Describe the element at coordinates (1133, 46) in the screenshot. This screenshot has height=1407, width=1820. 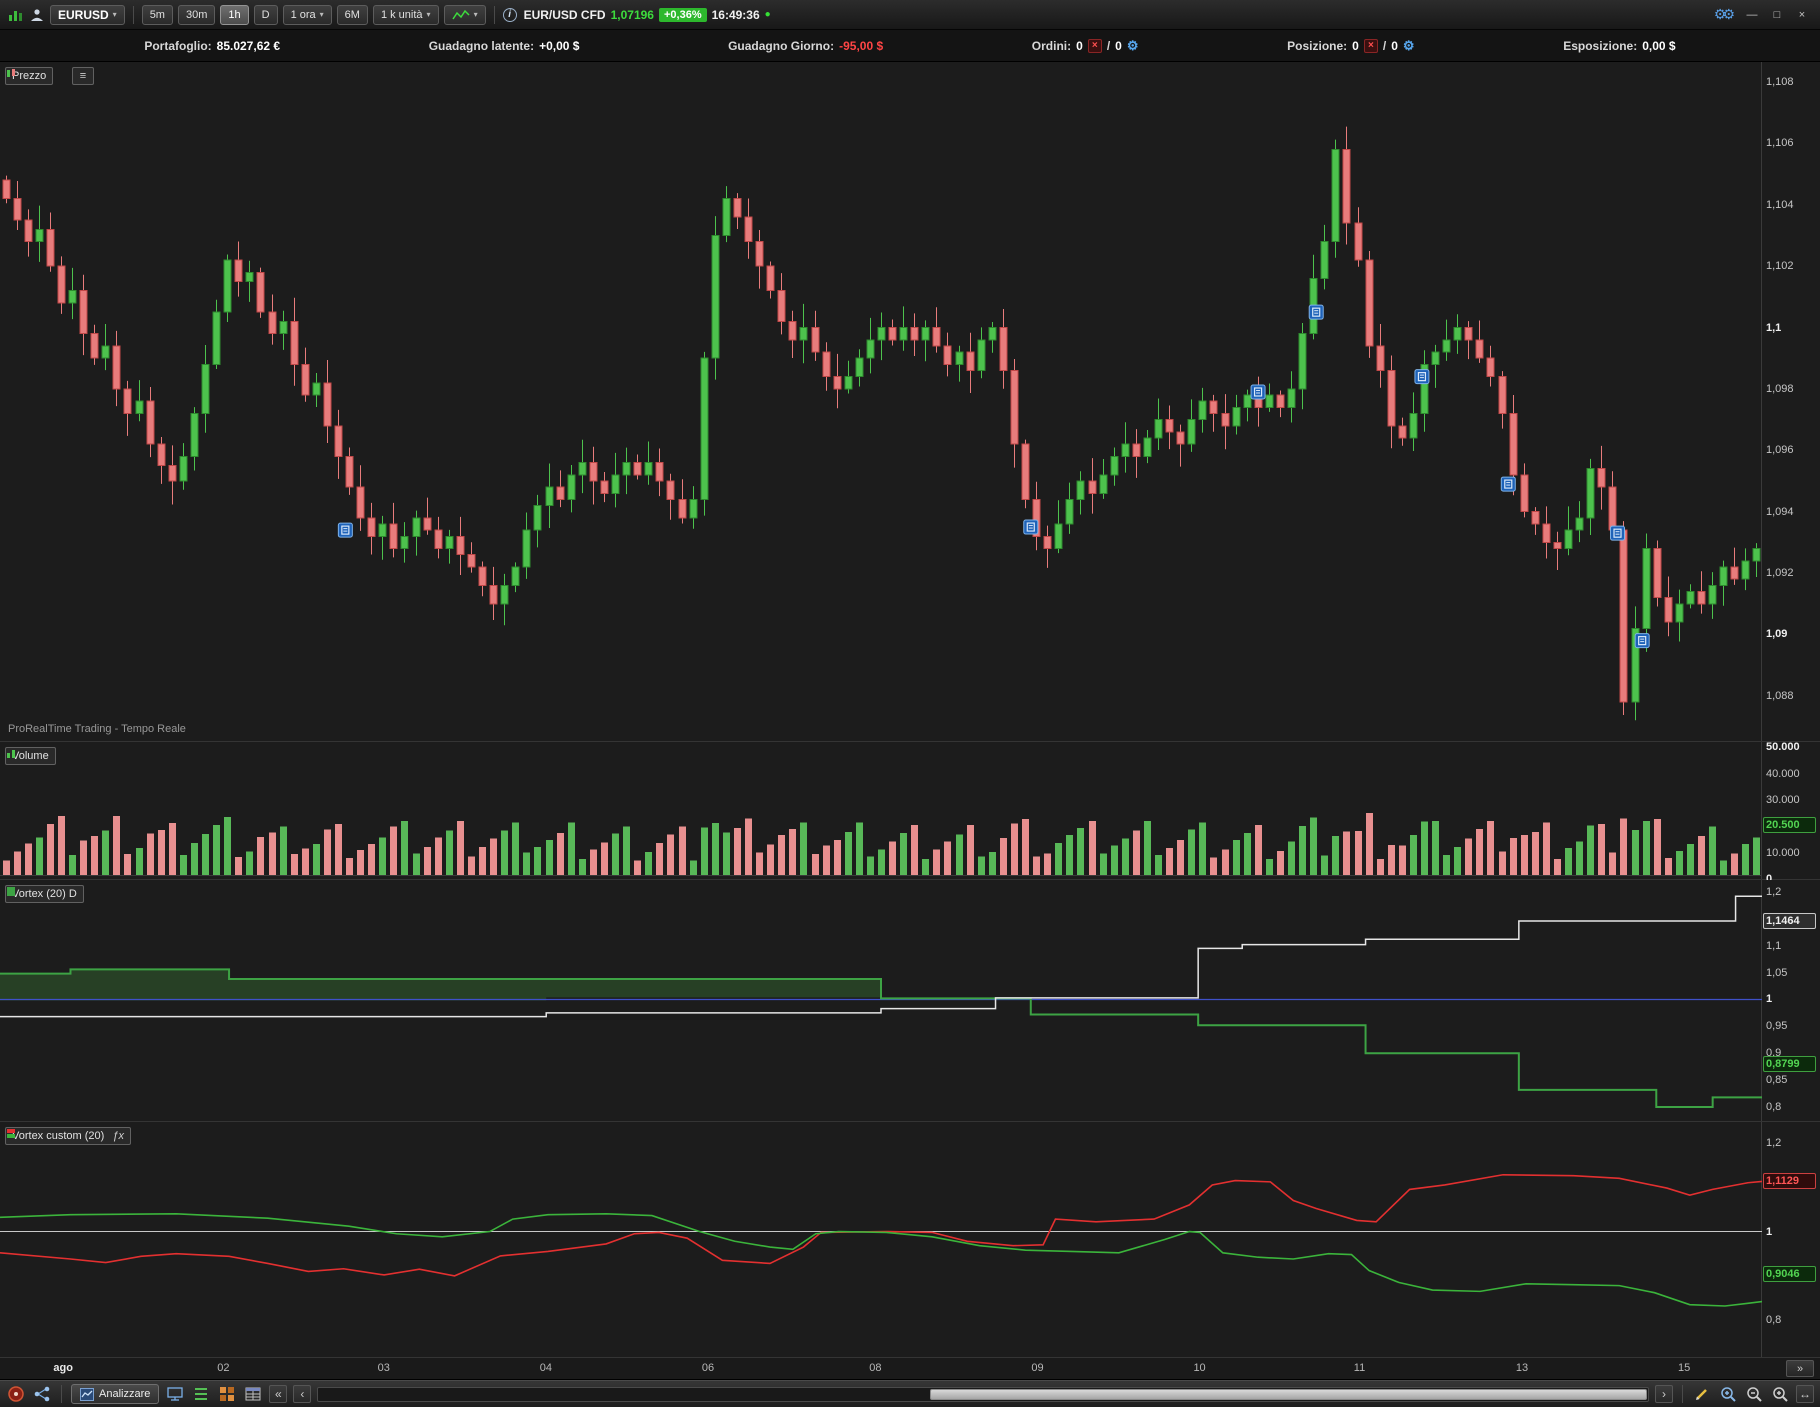
I see `orders-settings-icon: ⚙` at that location.